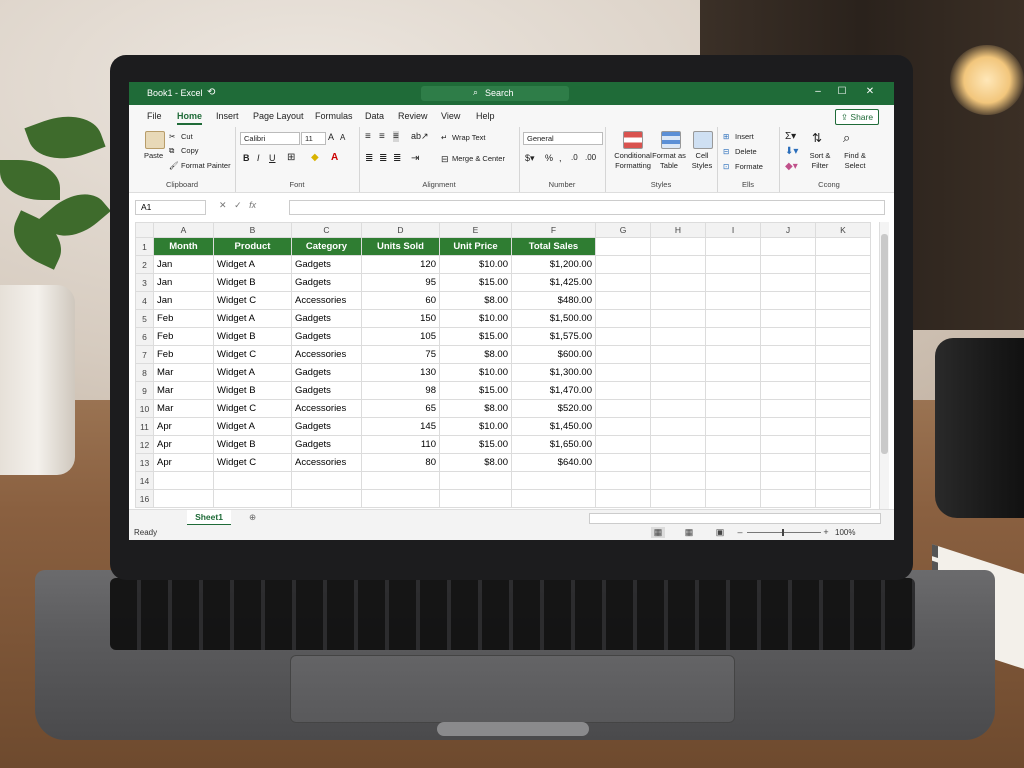 The height and width of the screenshot is (768, 1024). I want to click on cell: $1,300.00, so click(553, 372).